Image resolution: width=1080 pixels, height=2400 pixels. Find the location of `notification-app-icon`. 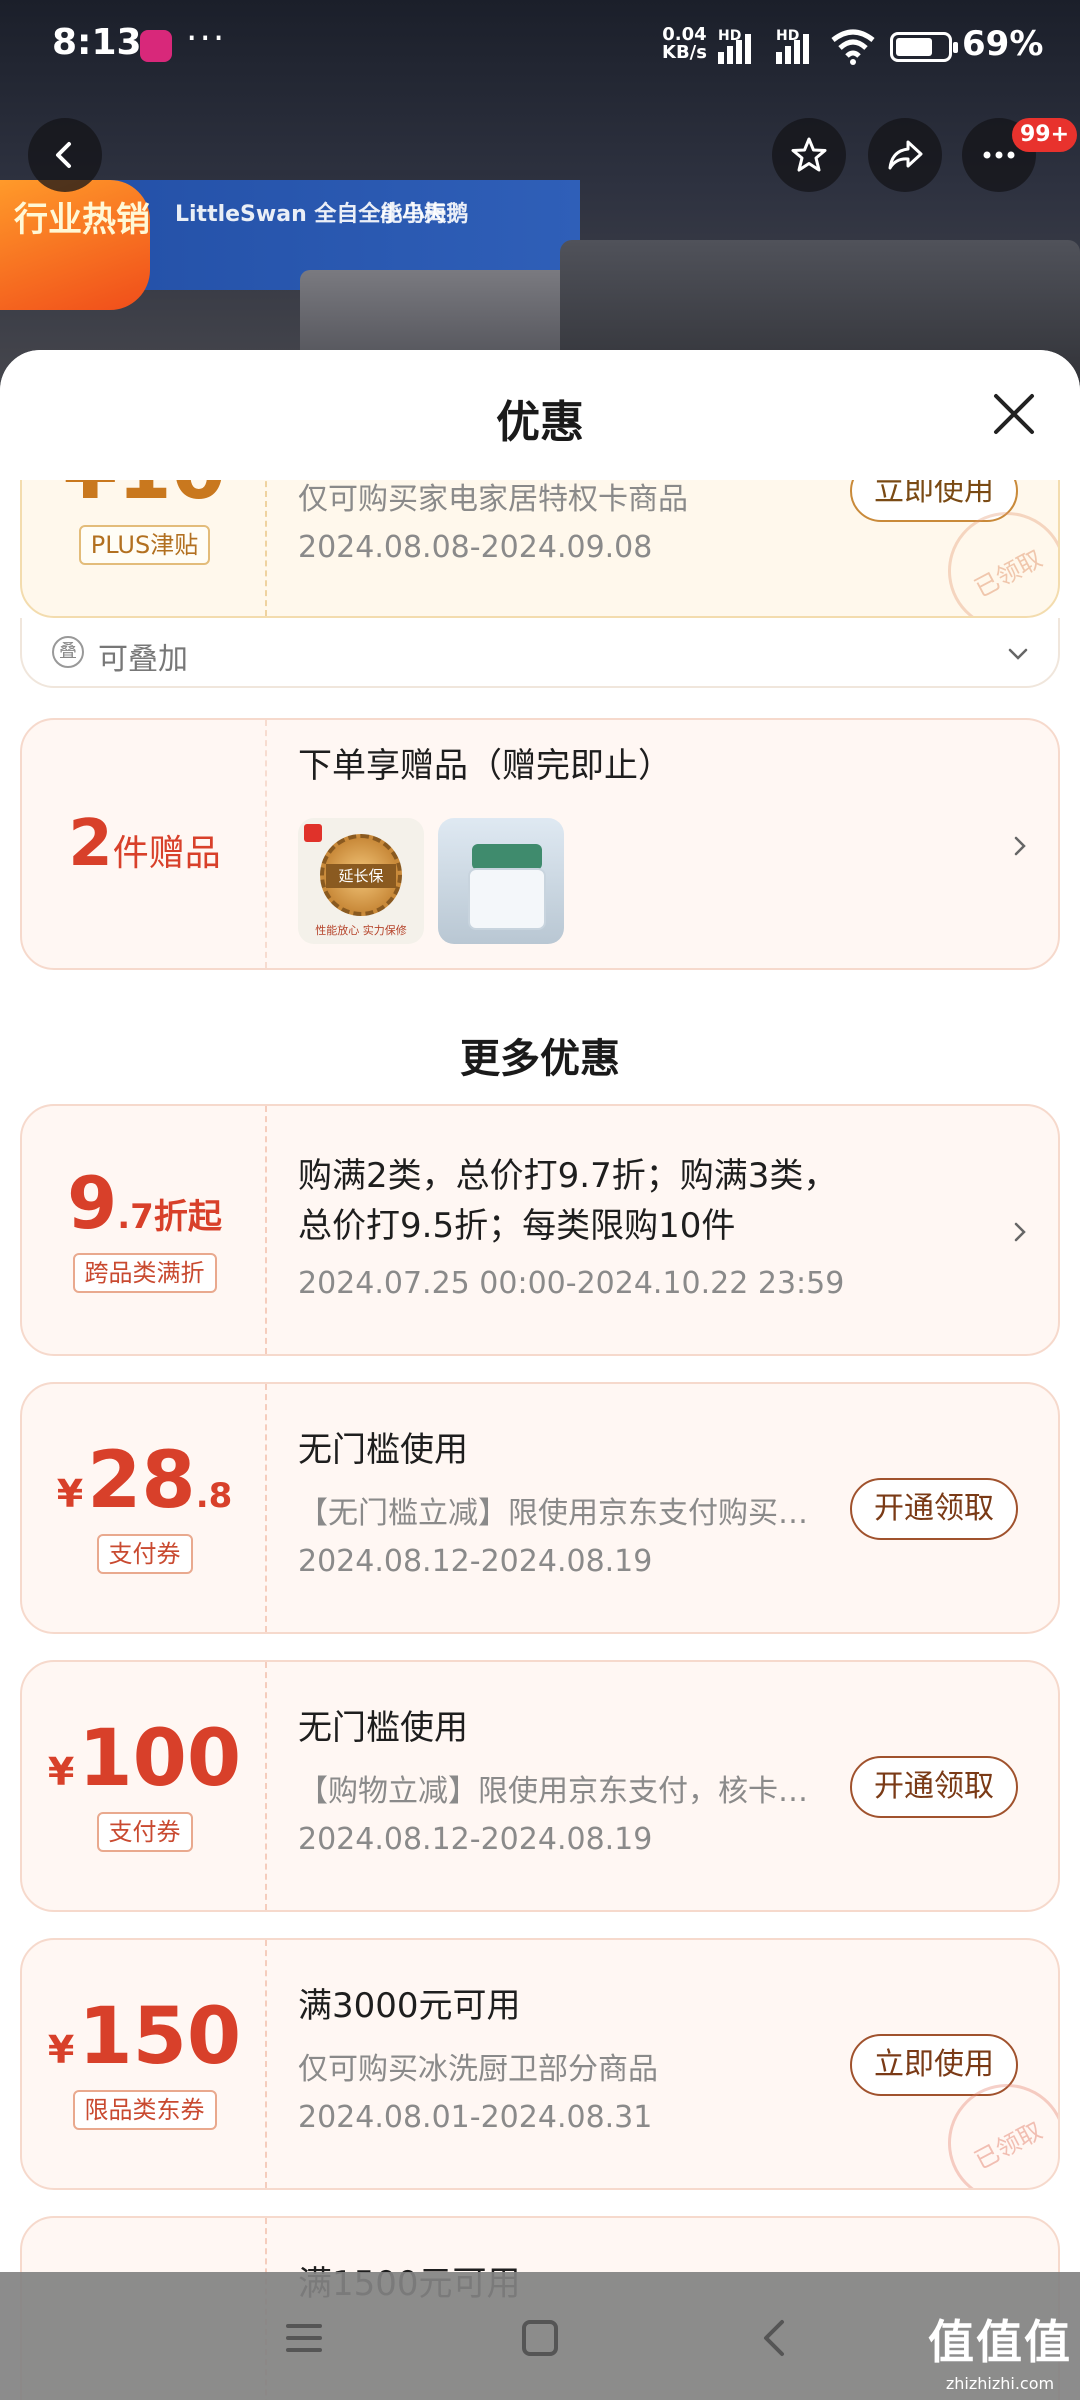

notification-app-icon is located at coordinates (156, 46).